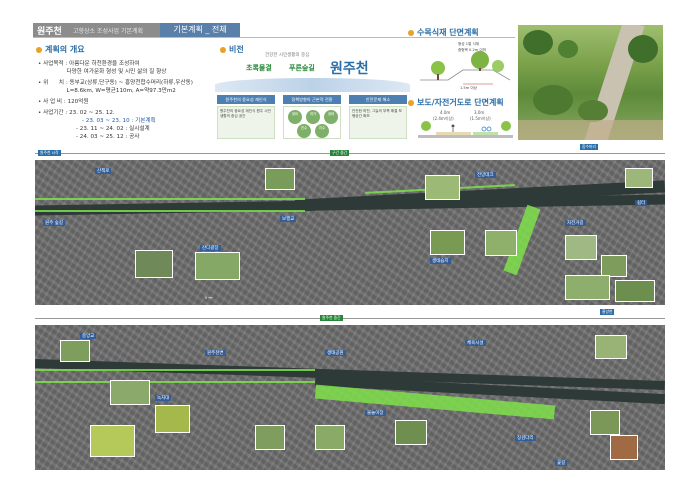 The height and width of the screenshot is (495, 700). I want to click on map-label: 전망데크, so click(485, 175).